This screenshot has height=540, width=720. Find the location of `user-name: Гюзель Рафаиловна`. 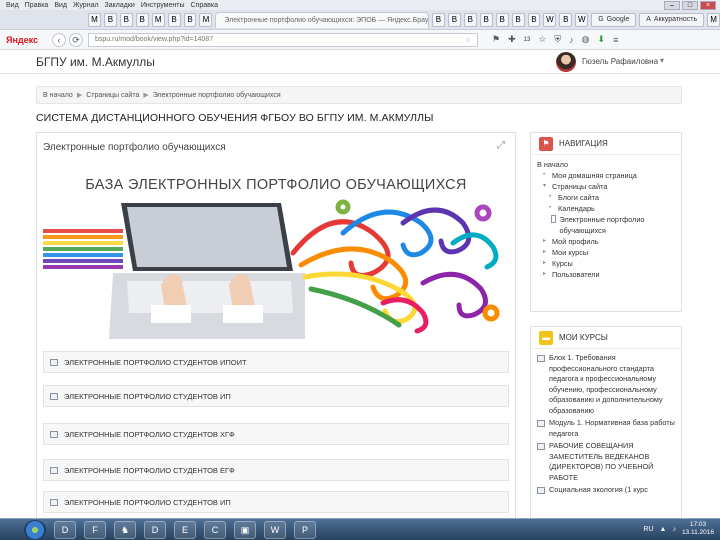

user-name: Гюзель Рафаиловна is located at coordinates (620, 61).